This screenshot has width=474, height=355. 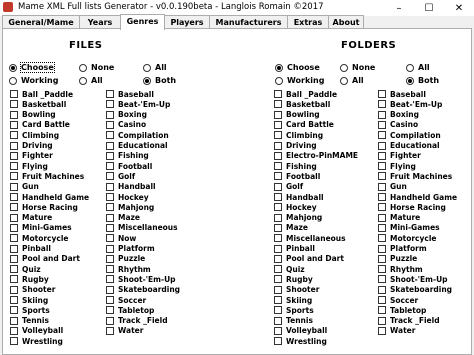 What do you see at coordinates (126, 125) in the screenshot?
I see `files-genre-checkbox: Casino` at bounding box center [126, 125].